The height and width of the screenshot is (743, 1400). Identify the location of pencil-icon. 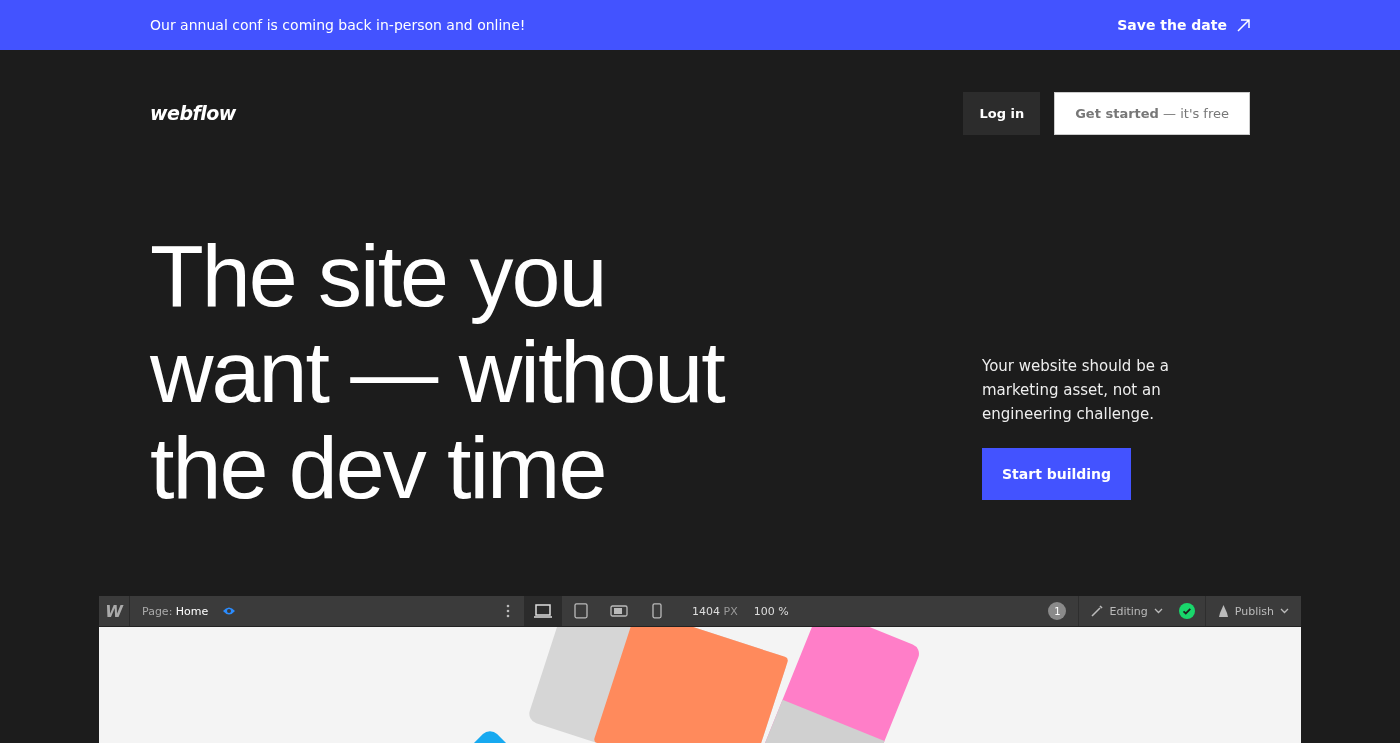
(1097, 611).